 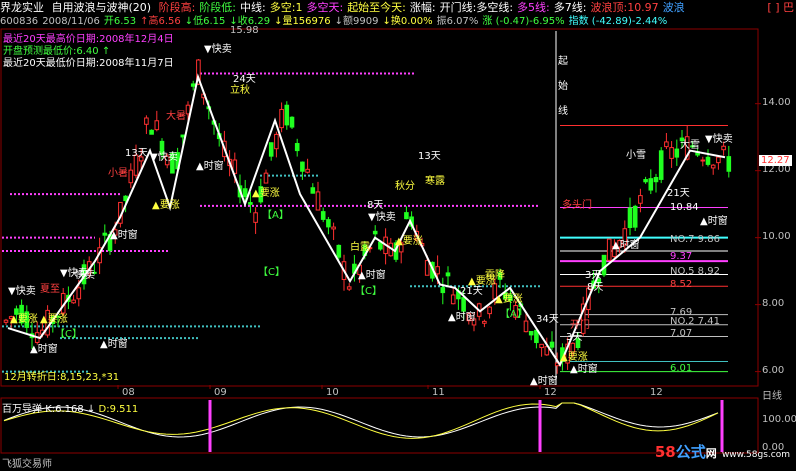 I want to click on quote-field-7: ↓额9909, so click(x=356, y=21).